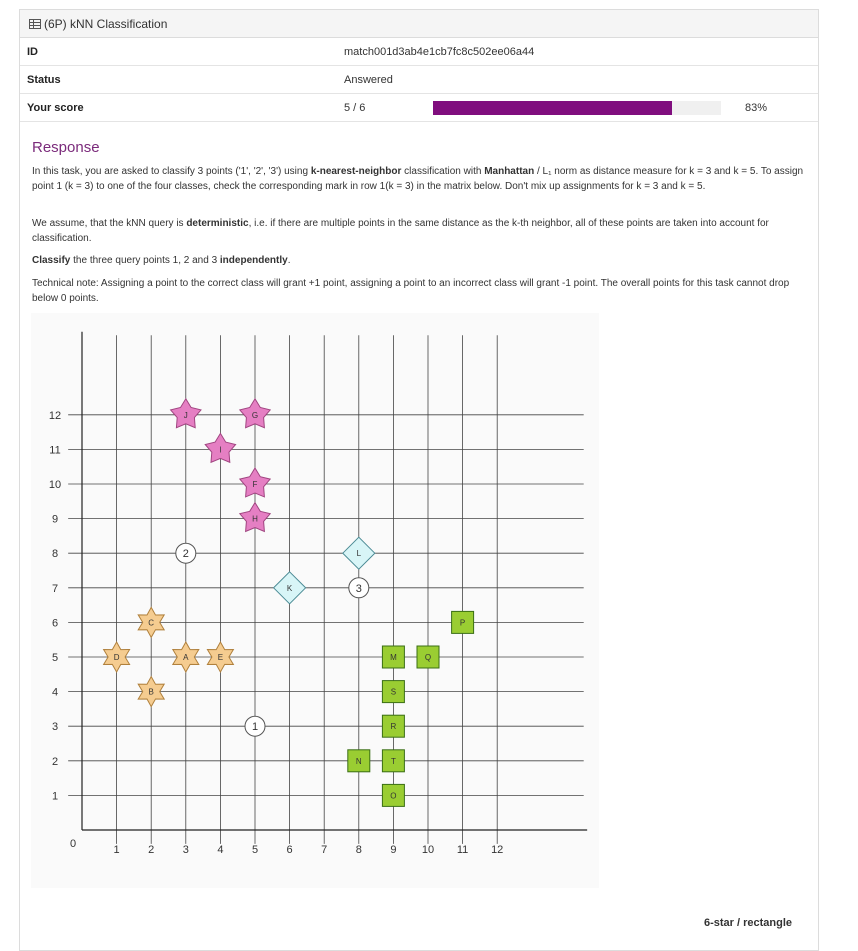 The height and width of the screenshot is (951, 858). What do you see at coordinates (419, 108) in the screenshot?
I see `score-row: Your score 5 / 6 83%` at bounding box center [419, 108].